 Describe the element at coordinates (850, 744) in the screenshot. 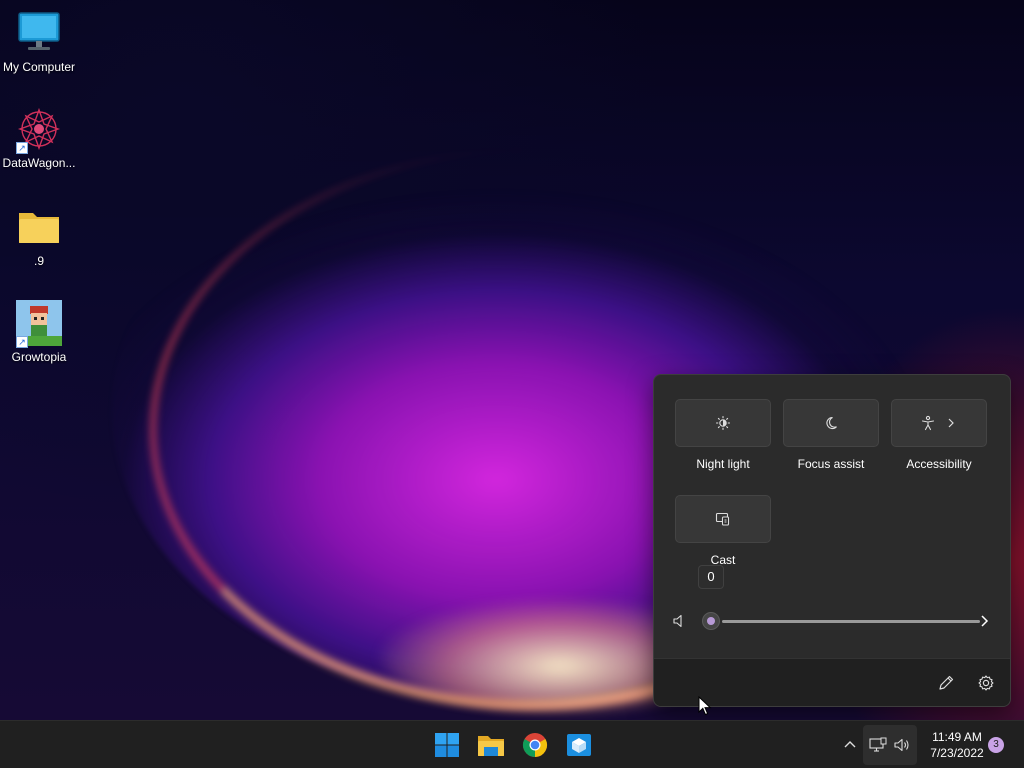

I see `show-hidden-icons-chevron-icon` at that location.